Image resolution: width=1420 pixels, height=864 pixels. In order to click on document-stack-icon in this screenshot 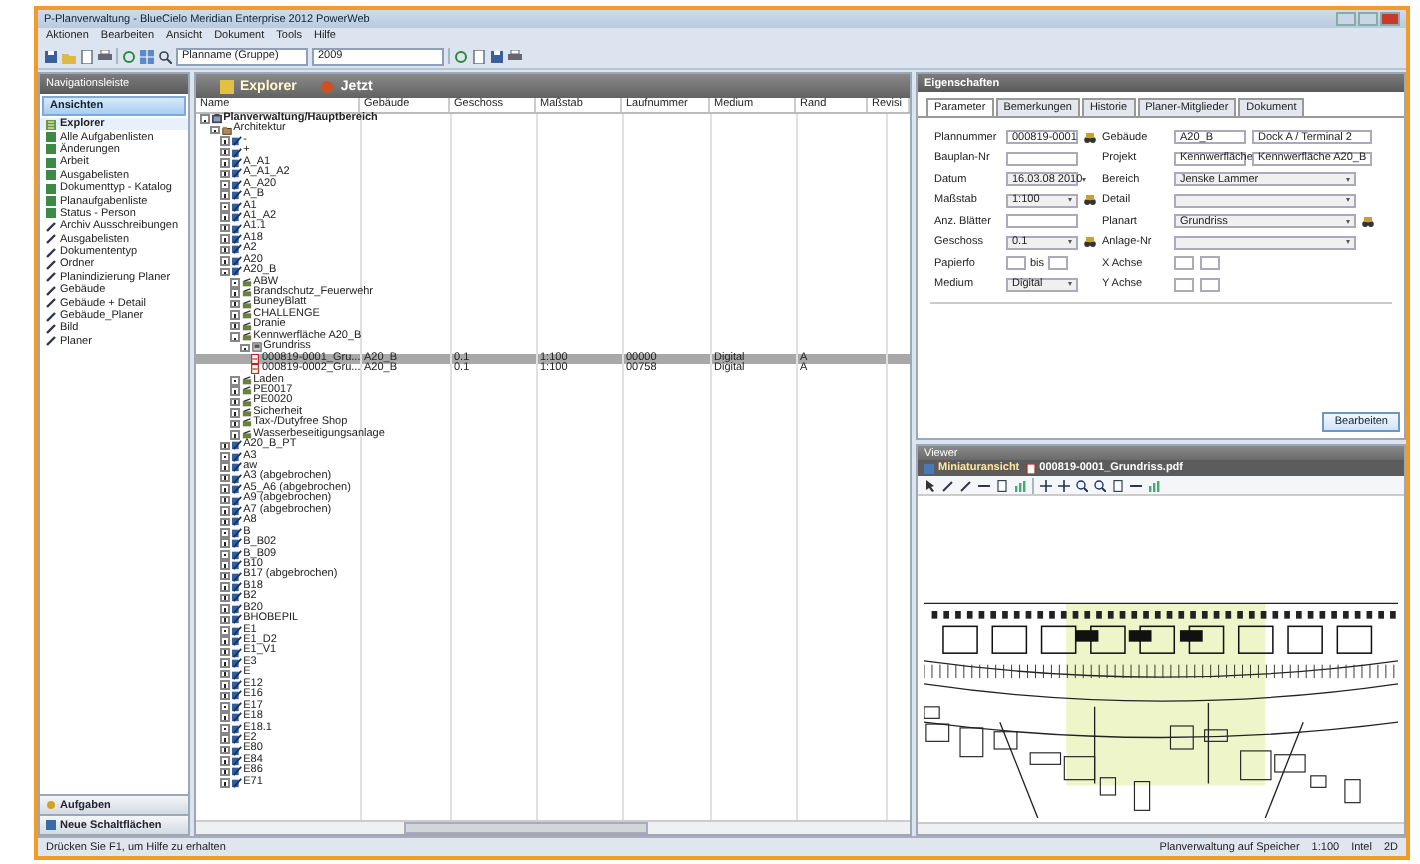, I will do `click(256, 347)`.